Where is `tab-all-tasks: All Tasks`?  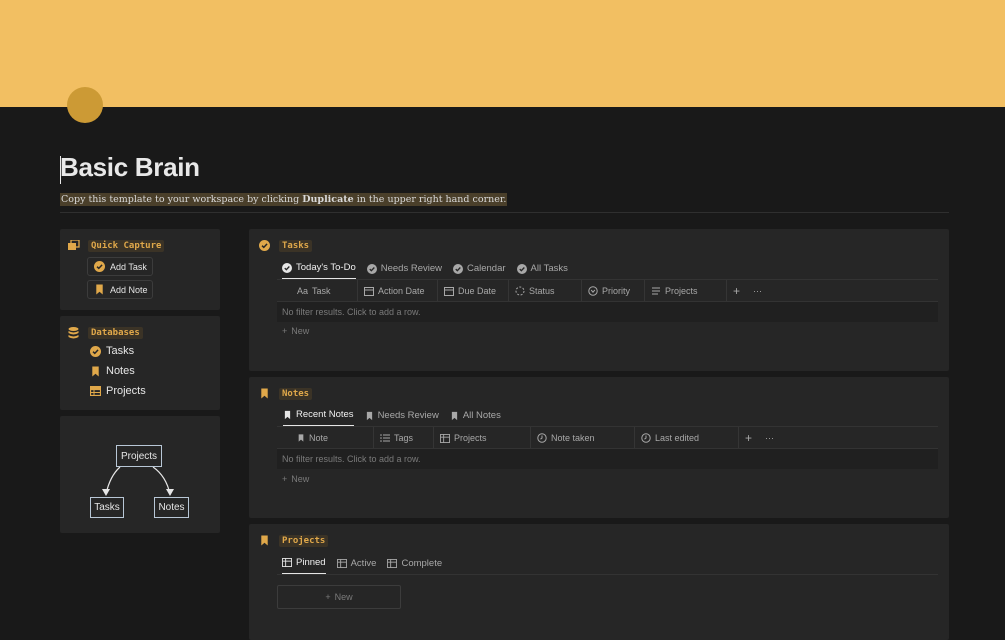
tab-all-tasks: All Tasks is located at coordinates (542, 271).